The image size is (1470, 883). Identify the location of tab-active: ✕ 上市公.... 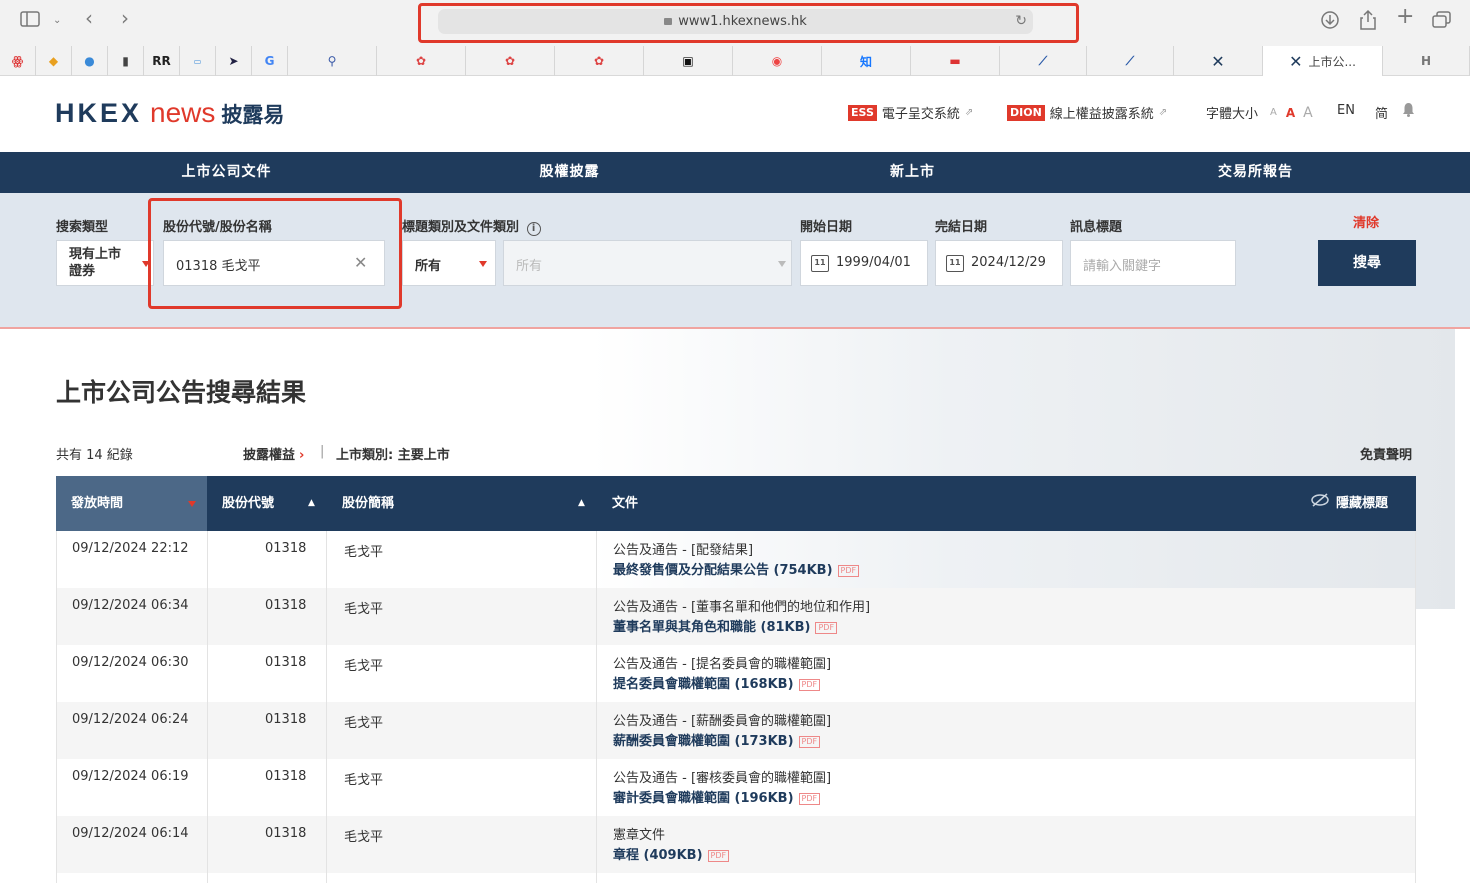
(1323, 61).